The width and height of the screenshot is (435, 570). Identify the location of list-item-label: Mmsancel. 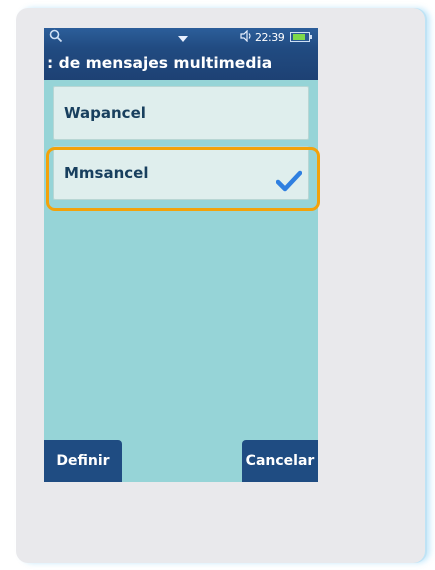
(106, 173).